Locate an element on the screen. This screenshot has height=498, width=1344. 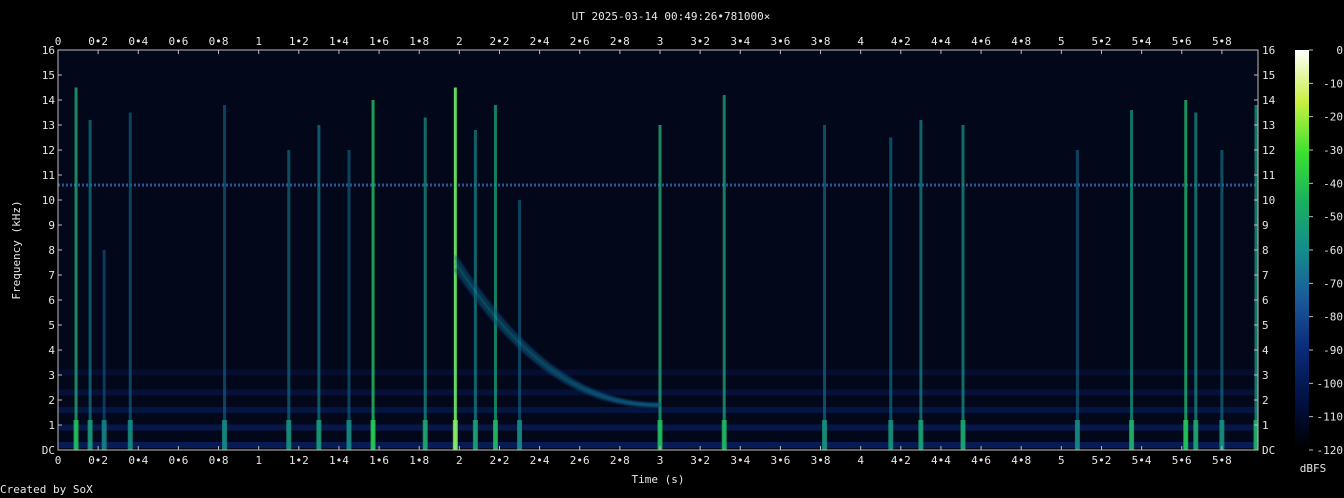
colorbar-tick-label: -30 is located at coordinates (1333, 150).